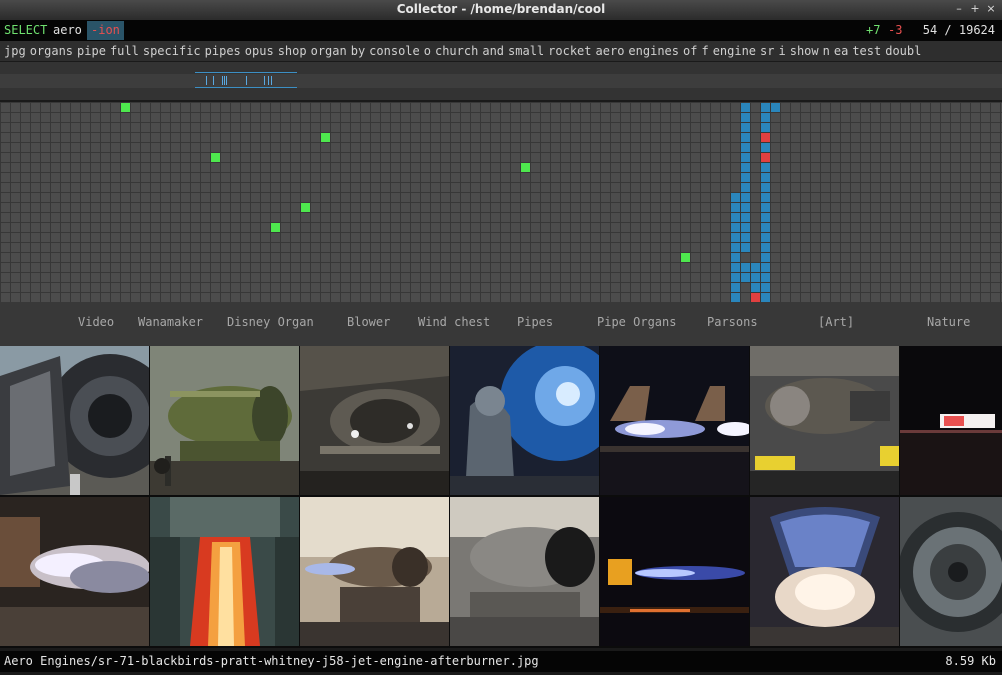 This screenshot has width=1002, height=675. What do you see at coordinates (804, 51) in the screenshot?
I see `tag-item: show` at bounding box center [804, 51].